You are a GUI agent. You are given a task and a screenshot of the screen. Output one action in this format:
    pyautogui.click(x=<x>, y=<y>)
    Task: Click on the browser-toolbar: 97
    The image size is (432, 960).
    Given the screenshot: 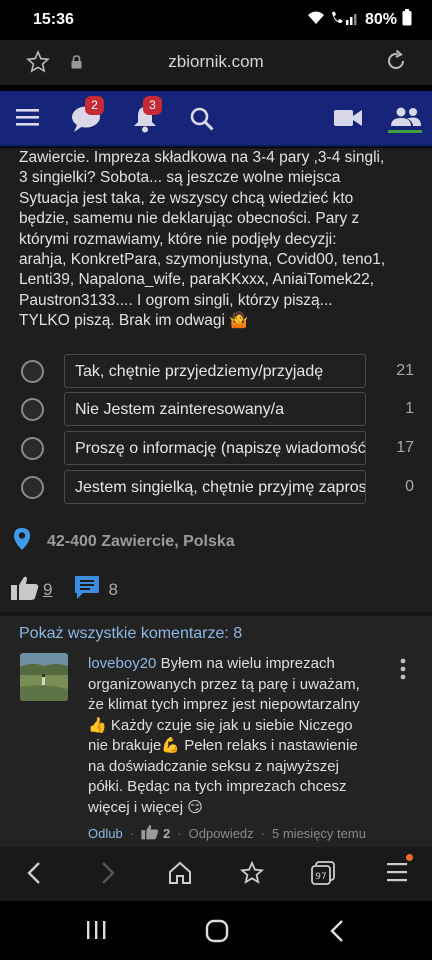 What is the action you would take?
    pyautogui.click(x=216, y=874)
    